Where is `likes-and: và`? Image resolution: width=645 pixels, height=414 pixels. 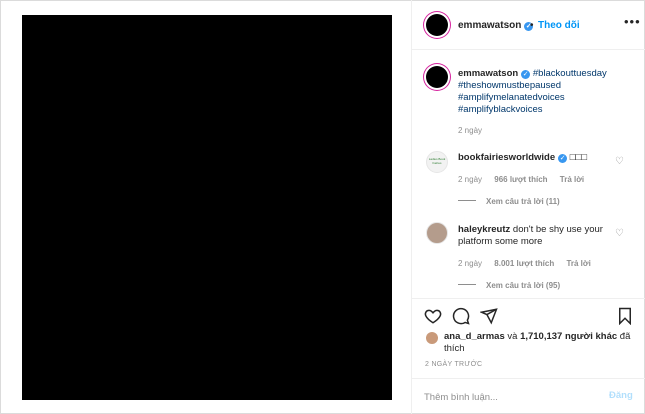
likes-and: và is located at coordinates (512, 336).